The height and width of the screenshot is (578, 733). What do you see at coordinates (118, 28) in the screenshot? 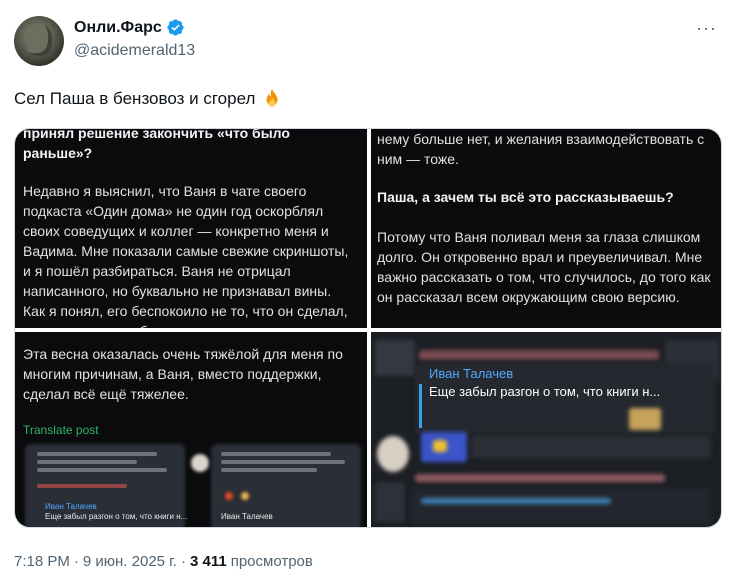
I see `author-display-name: Онли.Фарс` at bounding box center [118, 28].